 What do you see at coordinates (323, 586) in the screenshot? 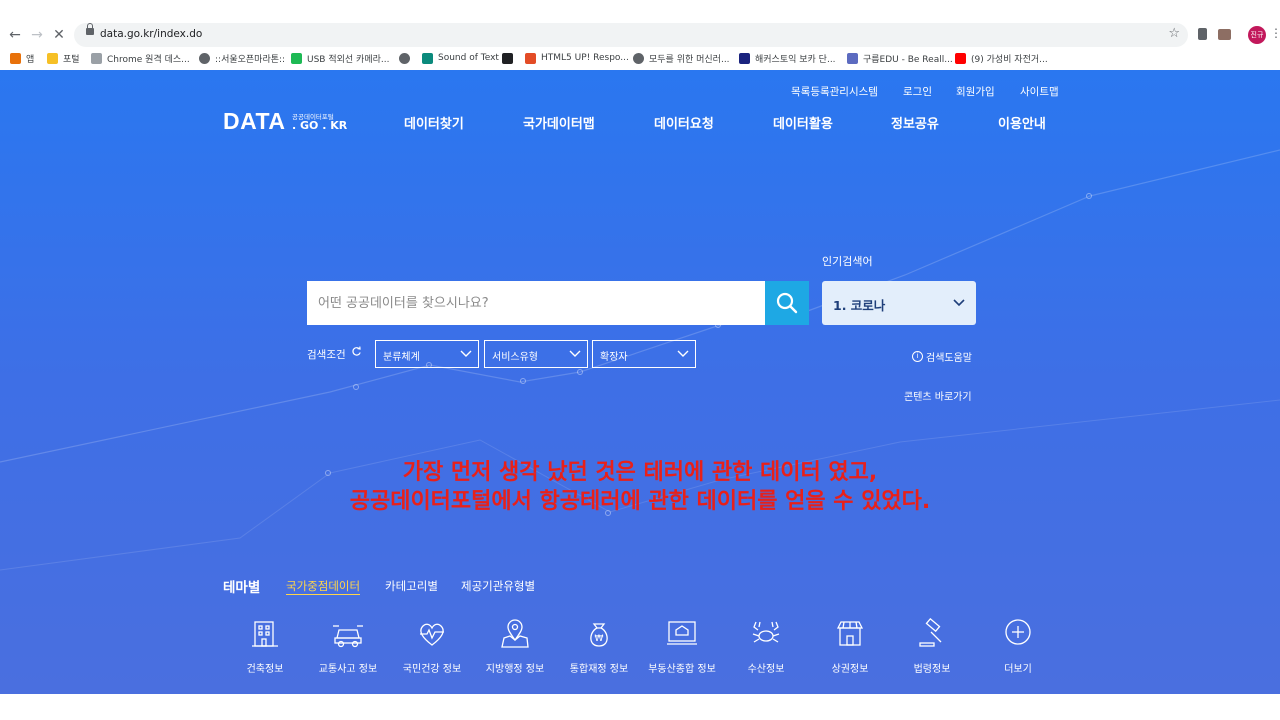
I see `tab-national-key-data: 국가중점데이터` at bounding box center [323, 586].